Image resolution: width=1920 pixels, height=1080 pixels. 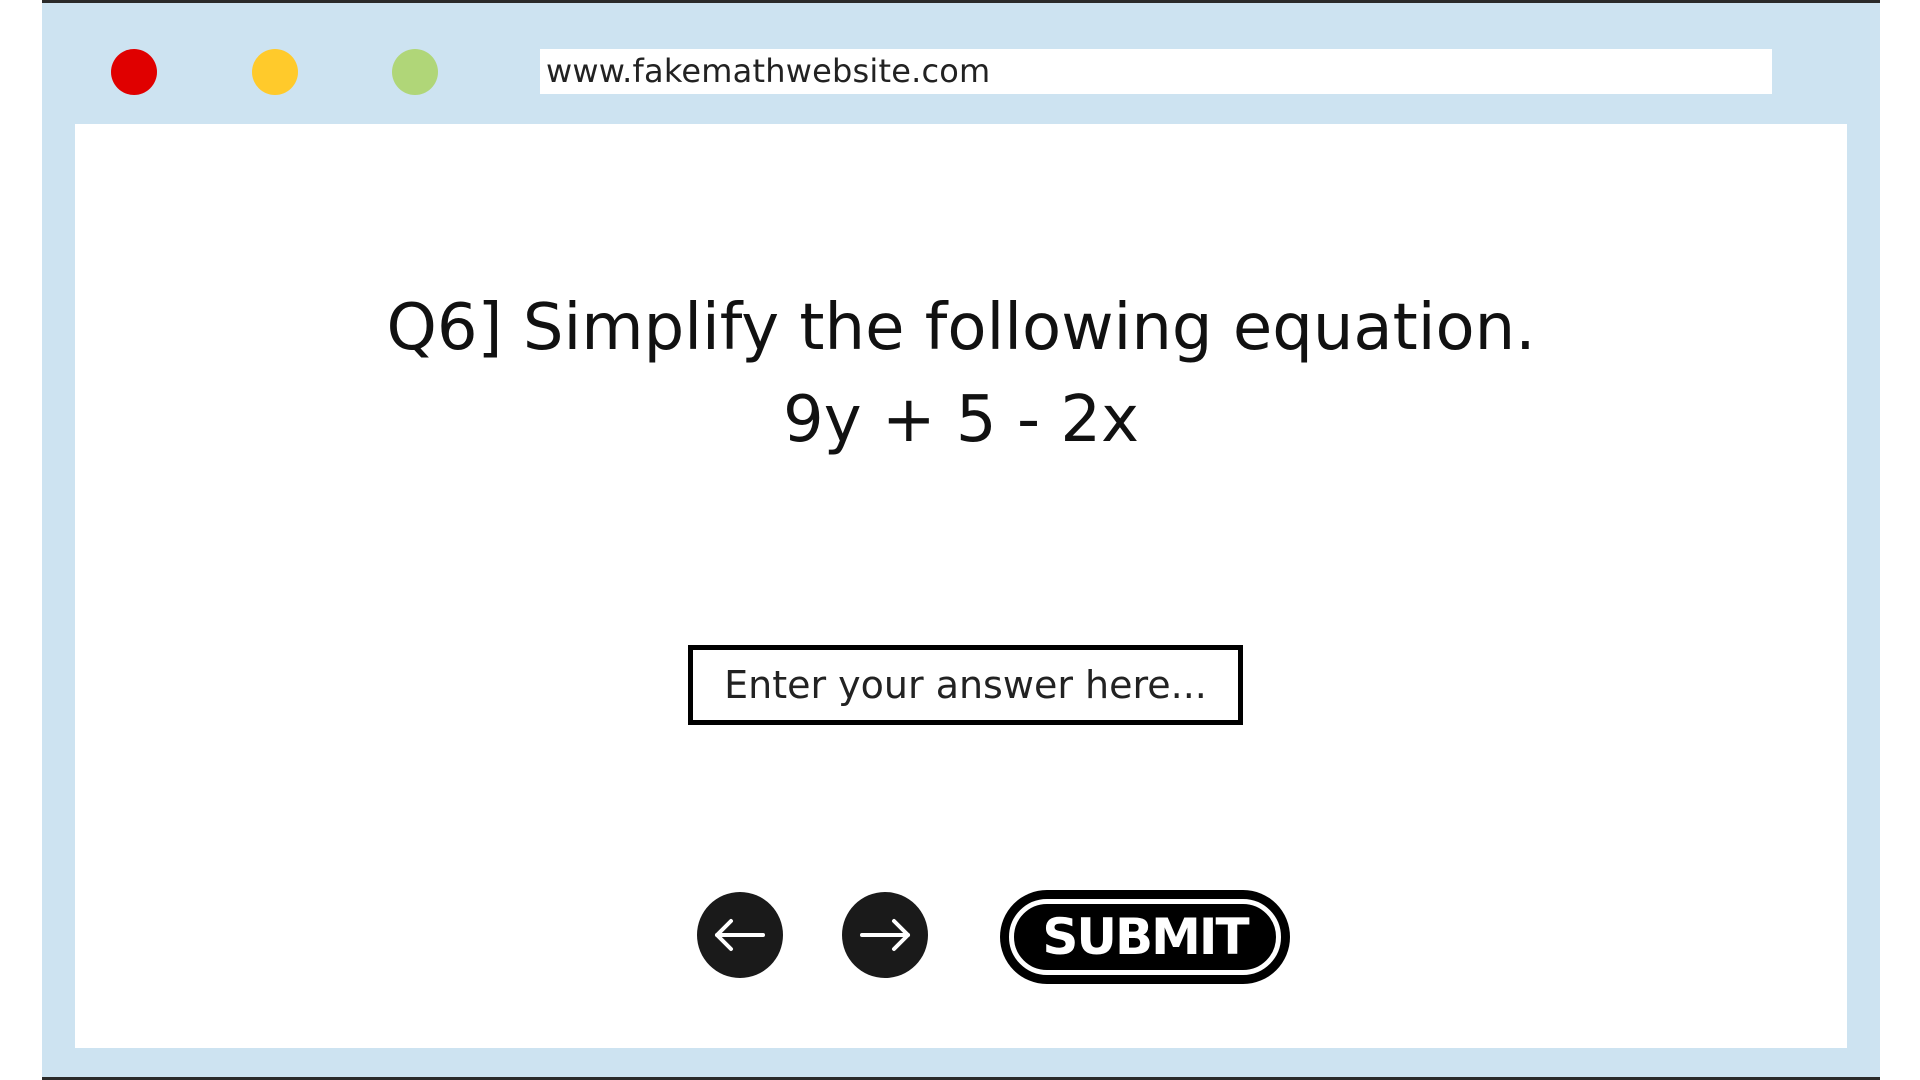 I want to click on maximize-dot-button, so click(x=415, y=72).